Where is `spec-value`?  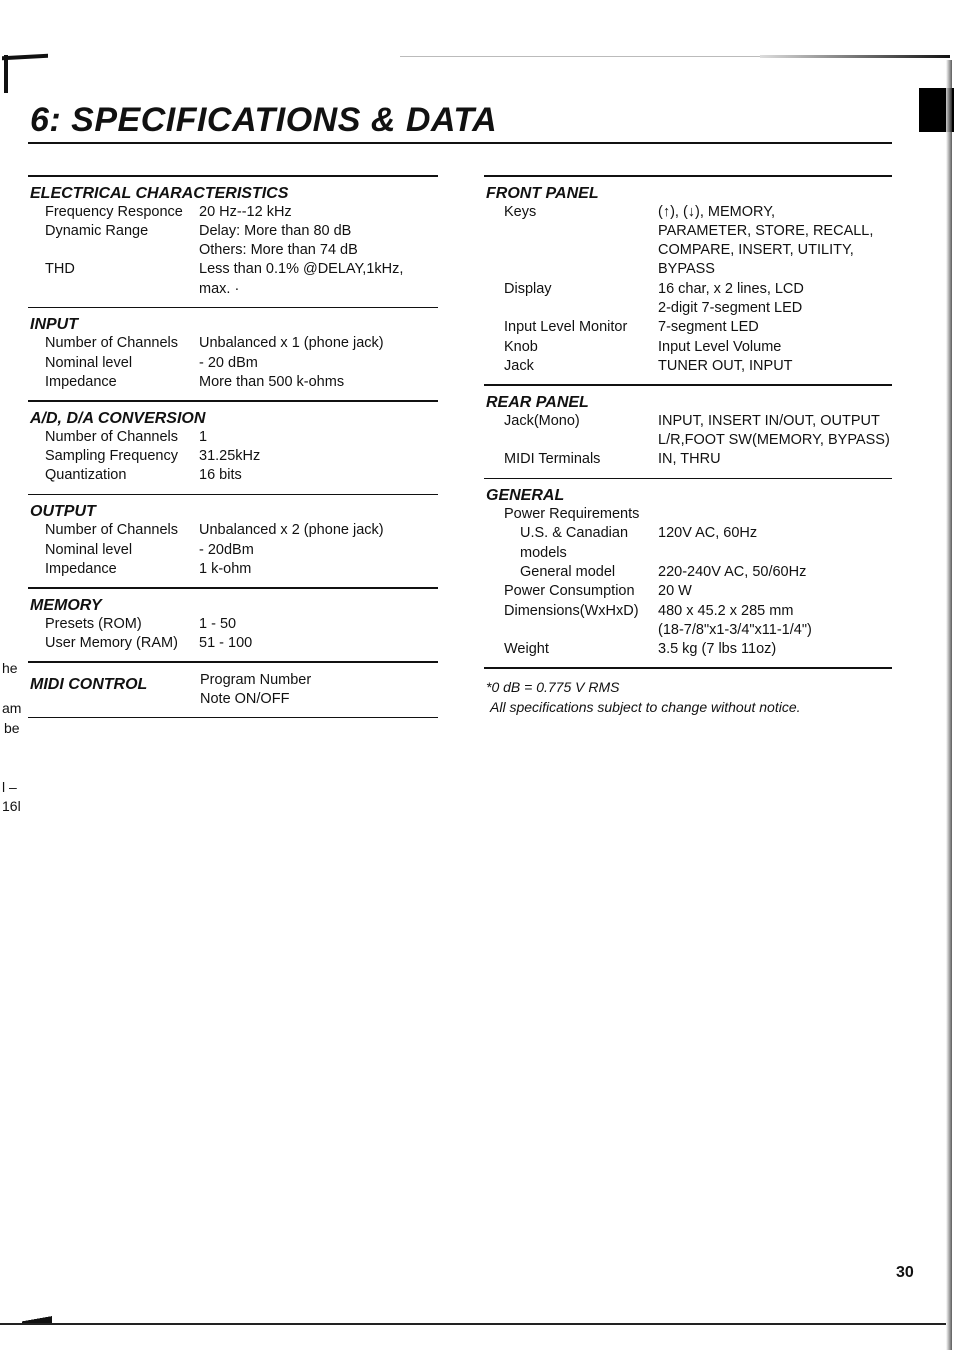
spec-value is located at coordinates (775, 514).